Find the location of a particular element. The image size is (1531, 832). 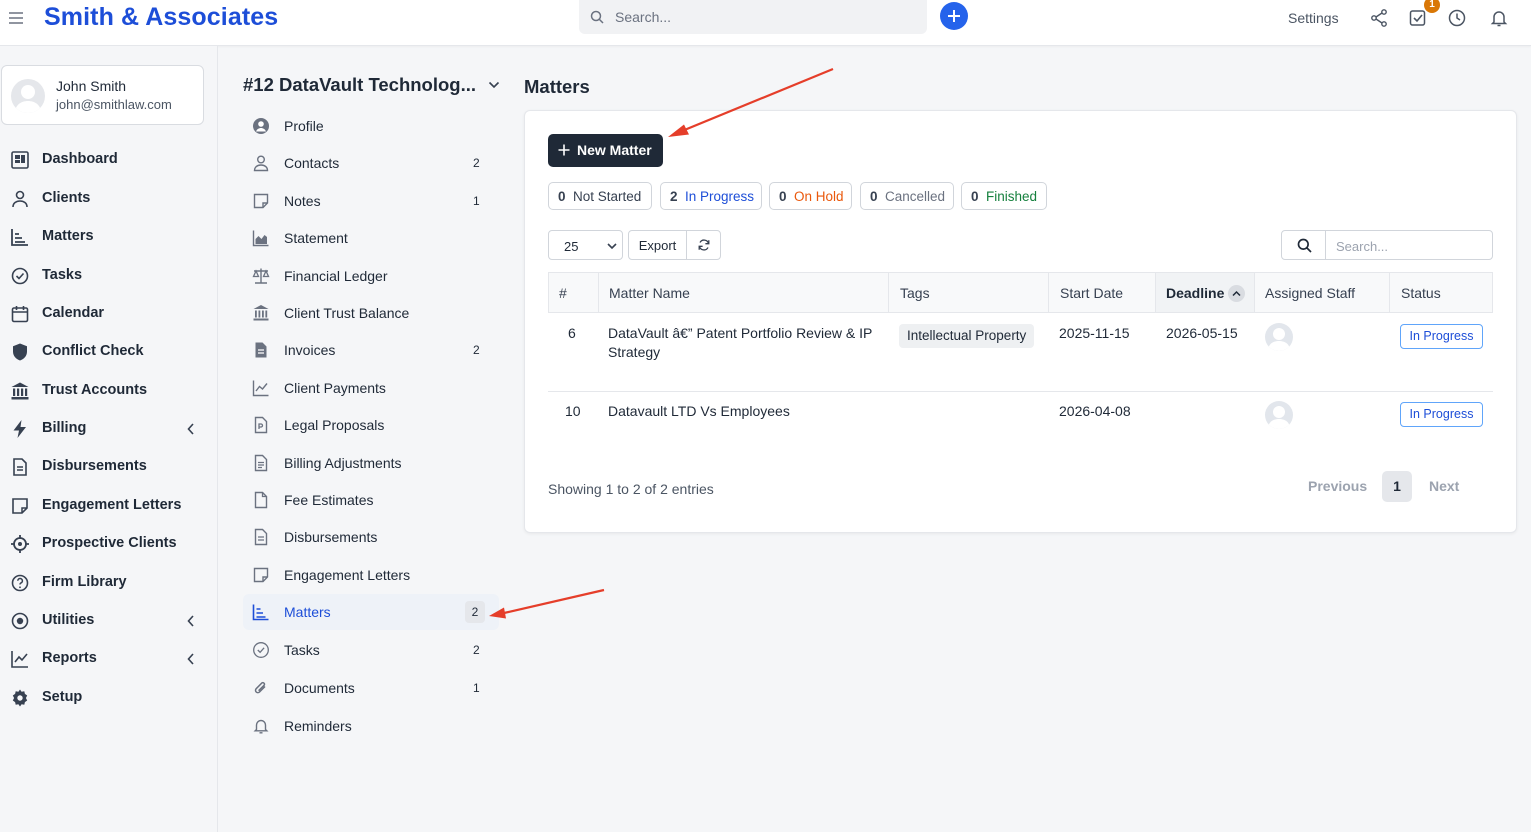

pagination-previous: Previous is located at coordinates (1337, 486).